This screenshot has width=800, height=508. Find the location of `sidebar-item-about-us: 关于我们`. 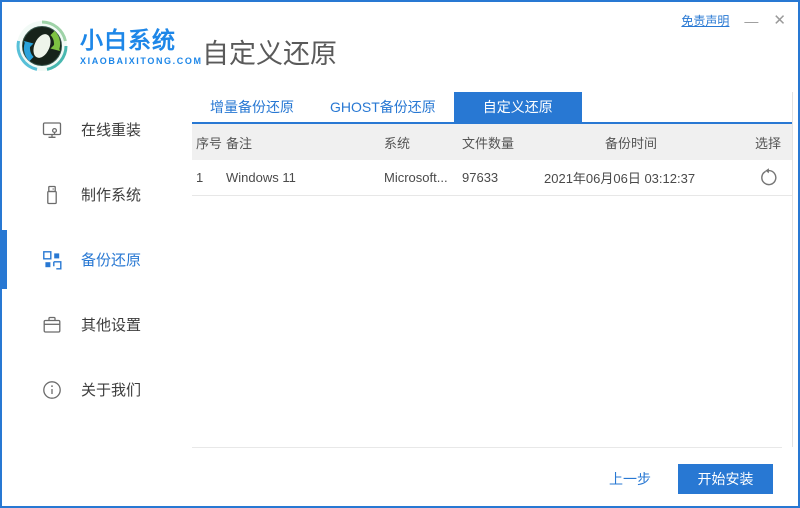

sidebar-item-about-us: 关于我们 is located at coordinates (97, 389).